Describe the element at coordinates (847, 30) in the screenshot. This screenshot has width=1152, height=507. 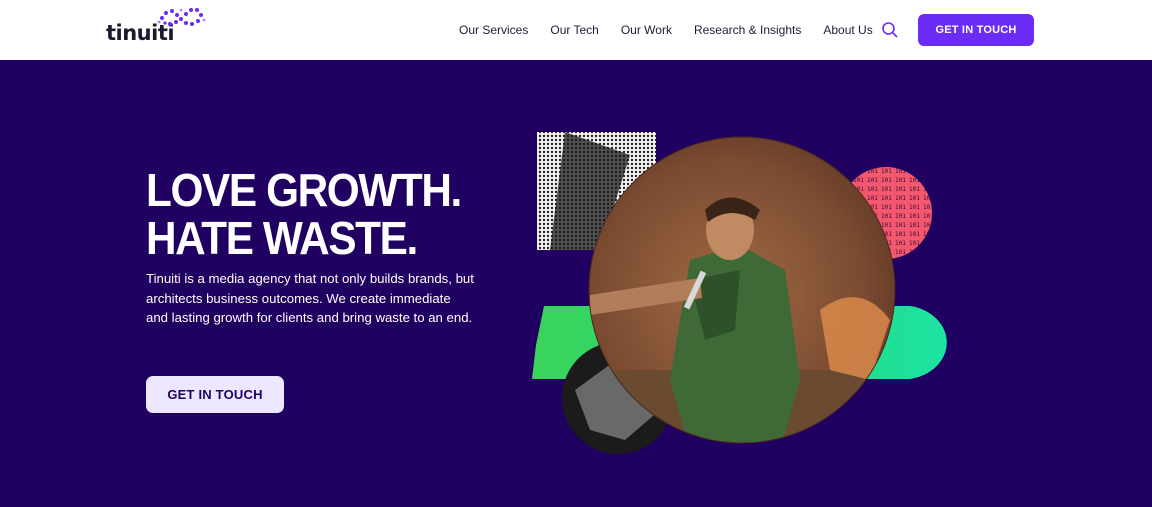
I see `nav-about-us: About Us` at that location.